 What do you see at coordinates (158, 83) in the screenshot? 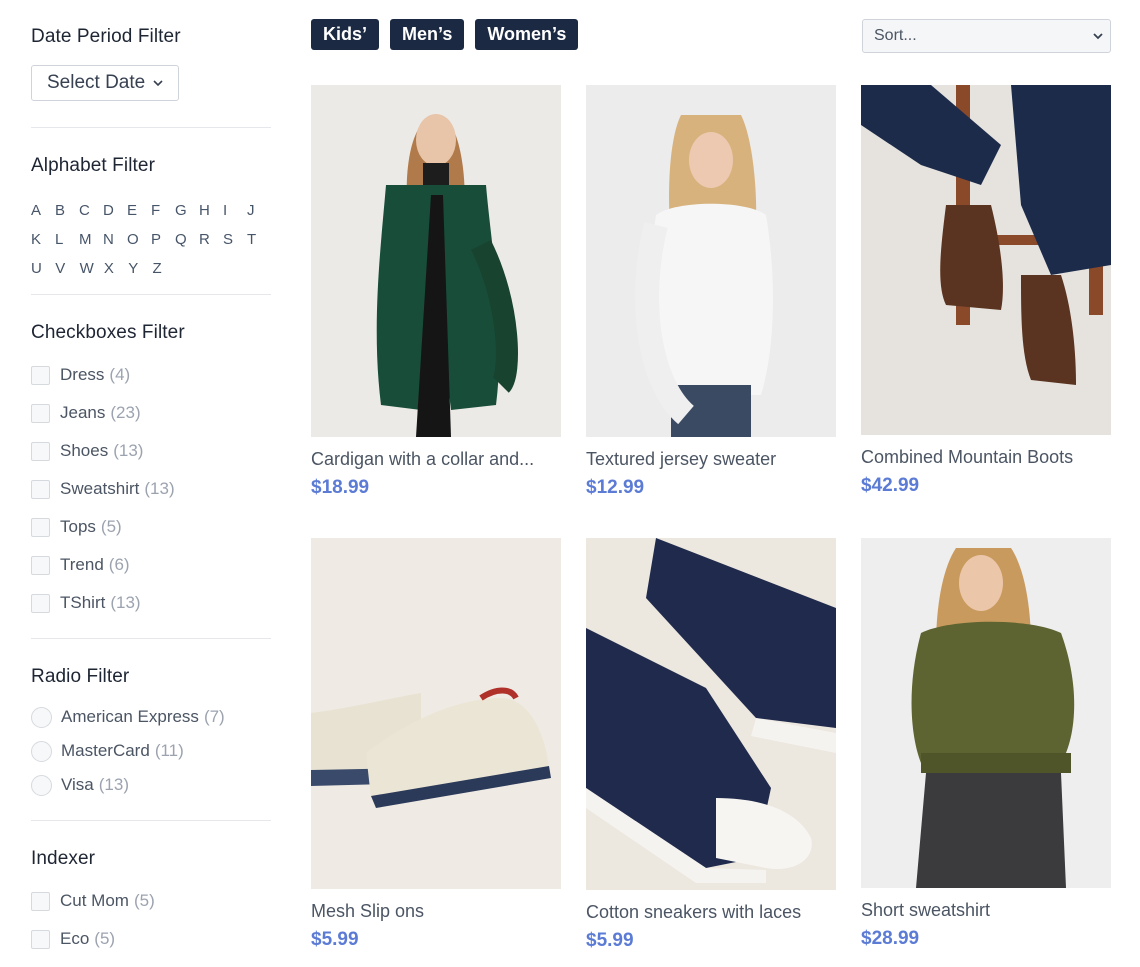
I see `chevron-down-icon` at bounding box center [158, 83].